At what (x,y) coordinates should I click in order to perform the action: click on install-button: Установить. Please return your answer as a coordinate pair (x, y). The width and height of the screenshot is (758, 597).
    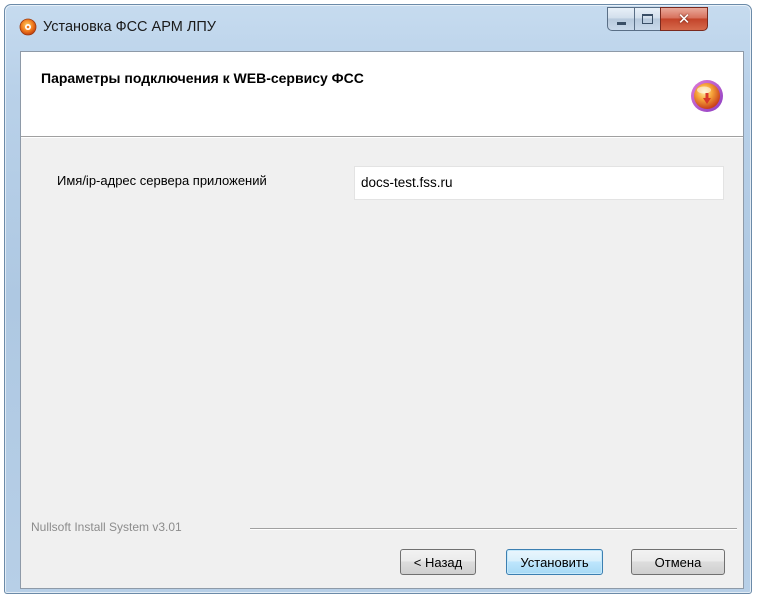
    Looking at the image, I should click on (554, 562).